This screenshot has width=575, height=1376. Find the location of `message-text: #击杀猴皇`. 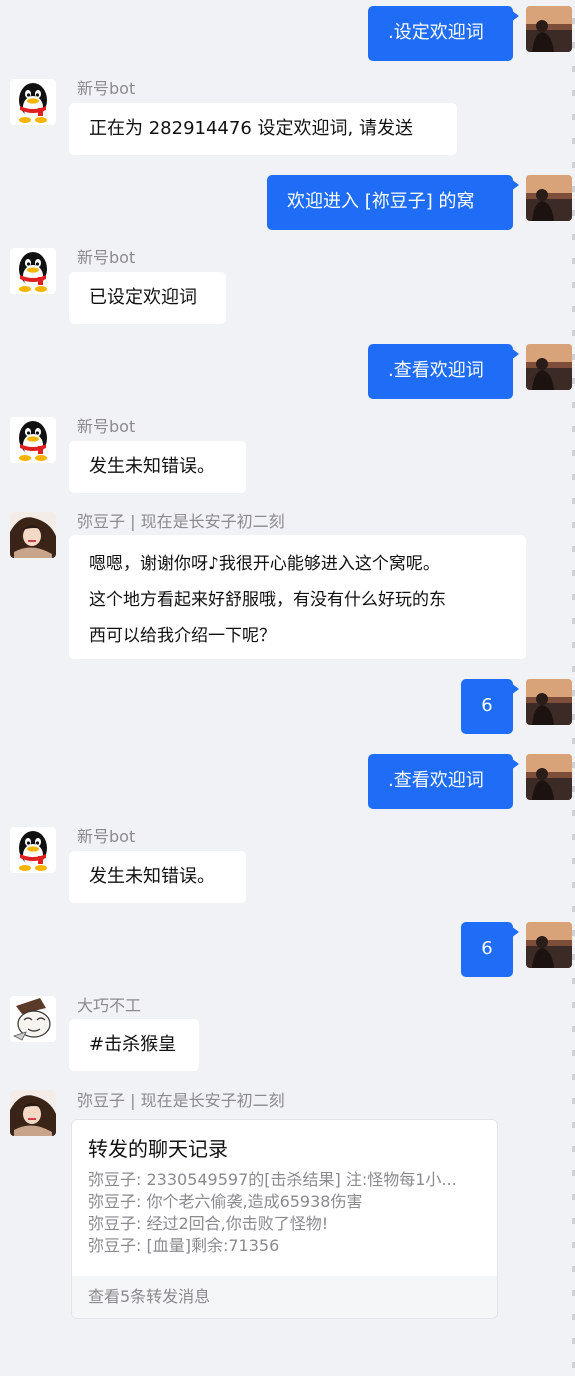

message-text: #击杀猴皇 is located at coordinates (133, 1044).